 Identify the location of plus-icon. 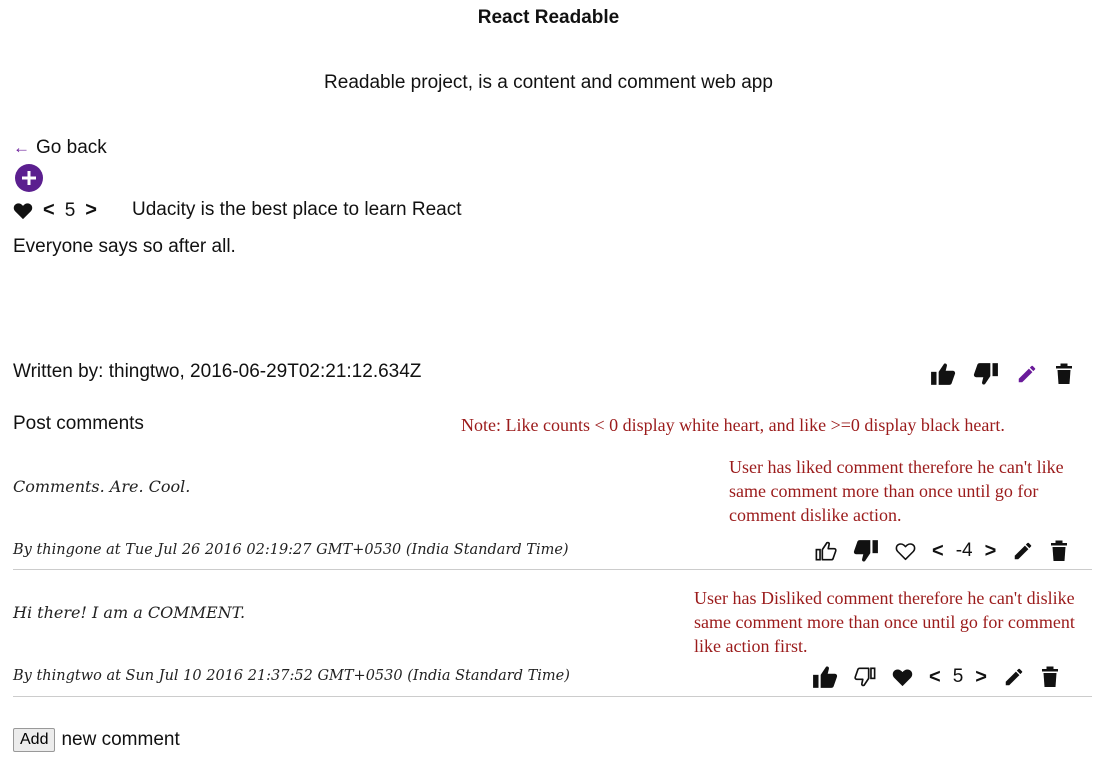
(29, 178).